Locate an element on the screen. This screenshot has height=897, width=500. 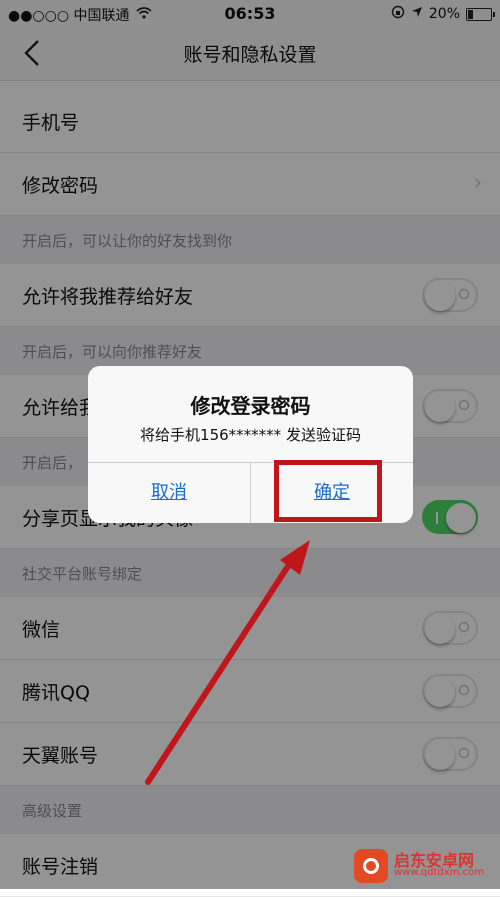
dialog-title: 修改登录密码 is located at coordinates (250, 406).